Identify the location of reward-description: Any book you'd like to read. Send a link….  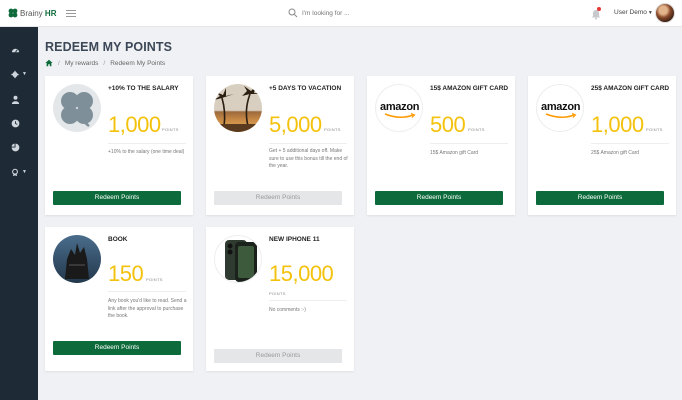
(147, 309).